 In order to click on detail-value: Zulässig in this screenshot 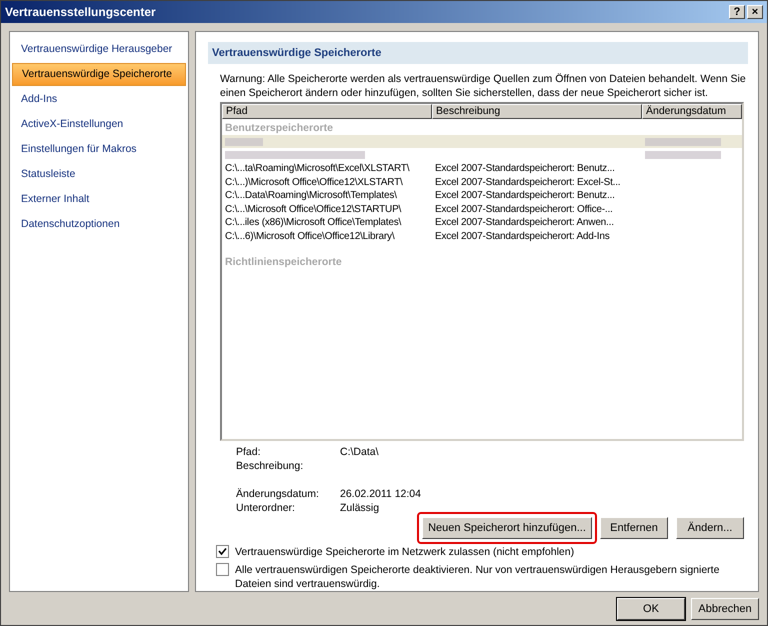, I will do `click(360, 508)`.